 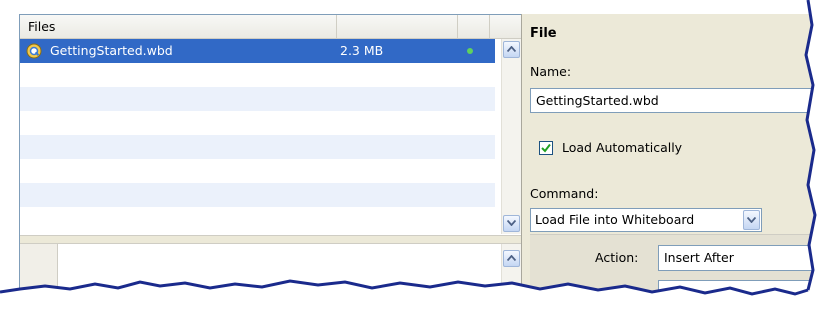 I want to click on scroll-down-button, so click(x=511, y=223).